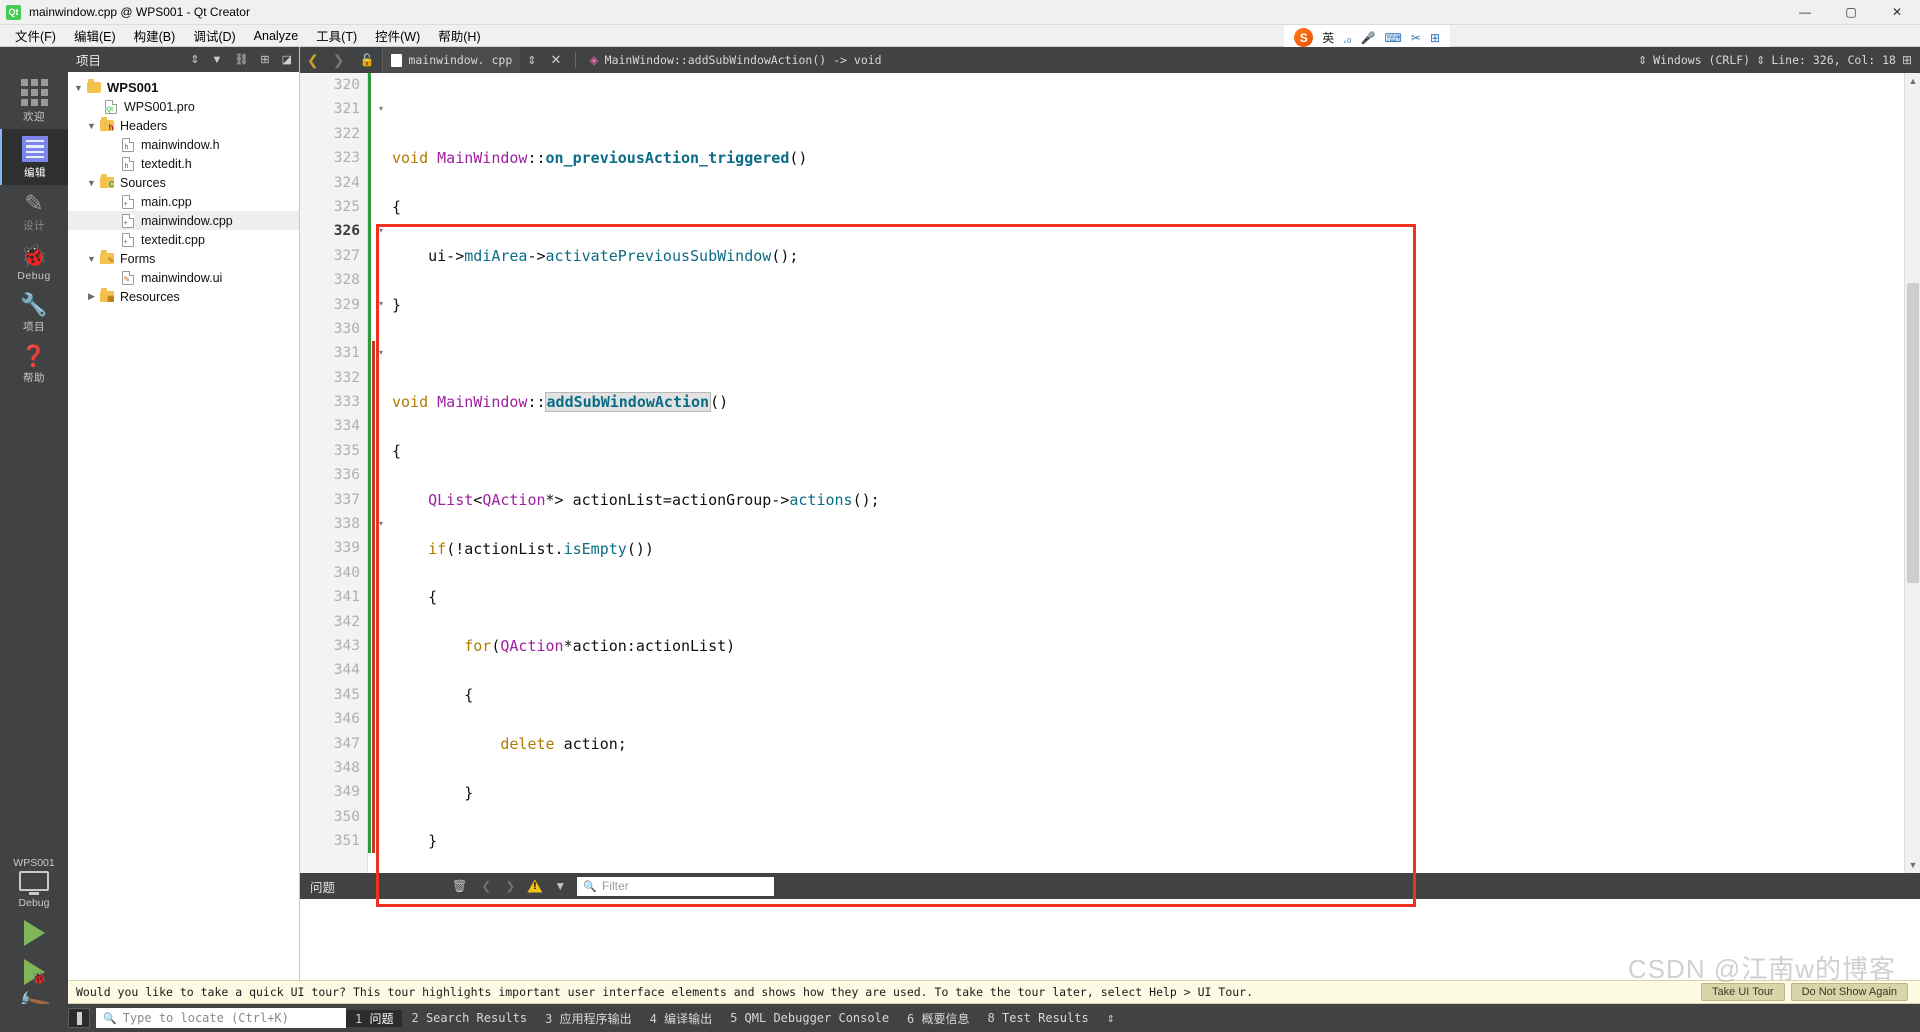  Describe the element at coordinates (1111, 1018) in the screenshot. I see `expand-output-pane-icon: ⇕` at that location.